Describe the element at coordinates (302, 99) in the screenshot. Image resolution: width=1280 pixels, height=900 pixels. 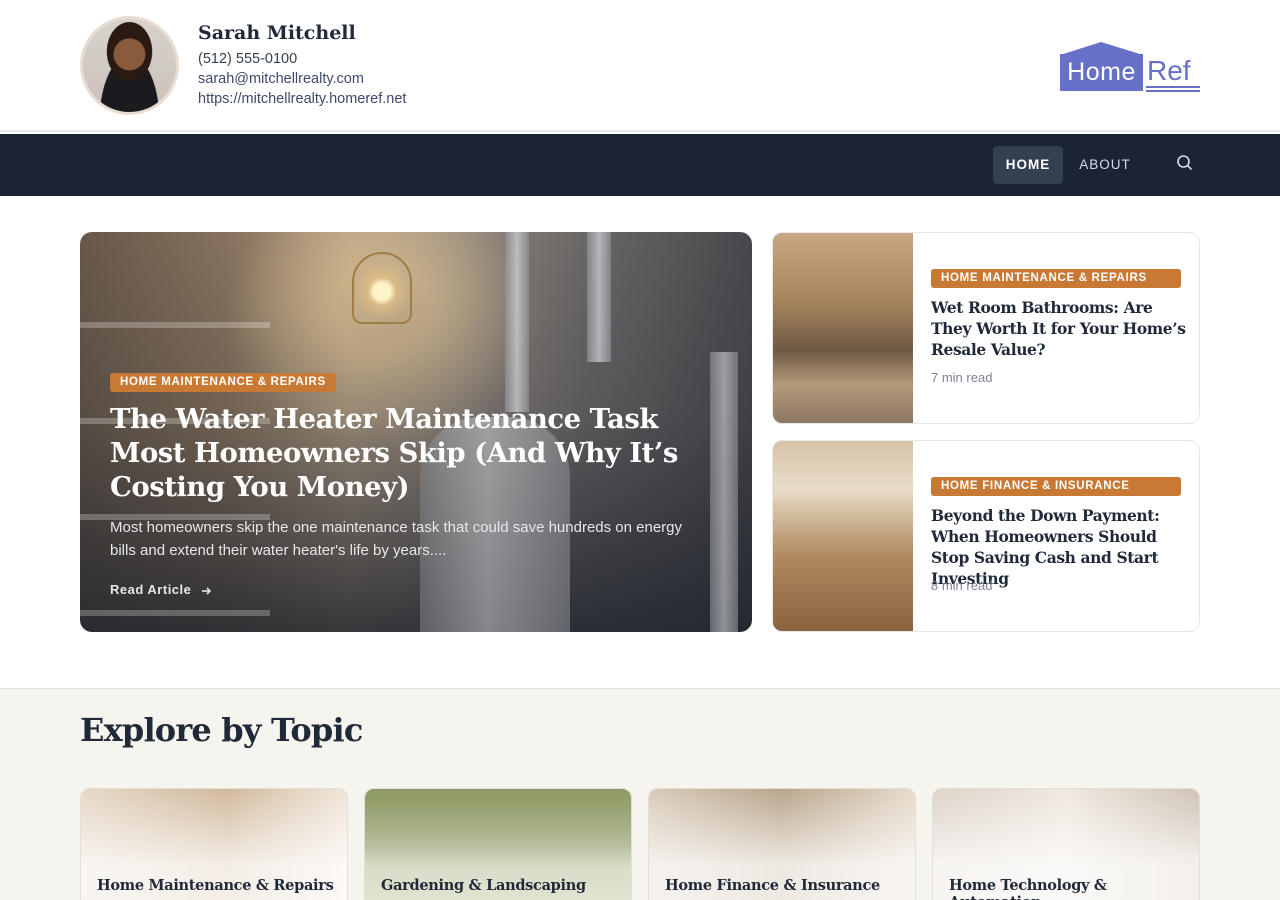
I see `agent-website: https://mitchellrealty.homeref.net` at that location.